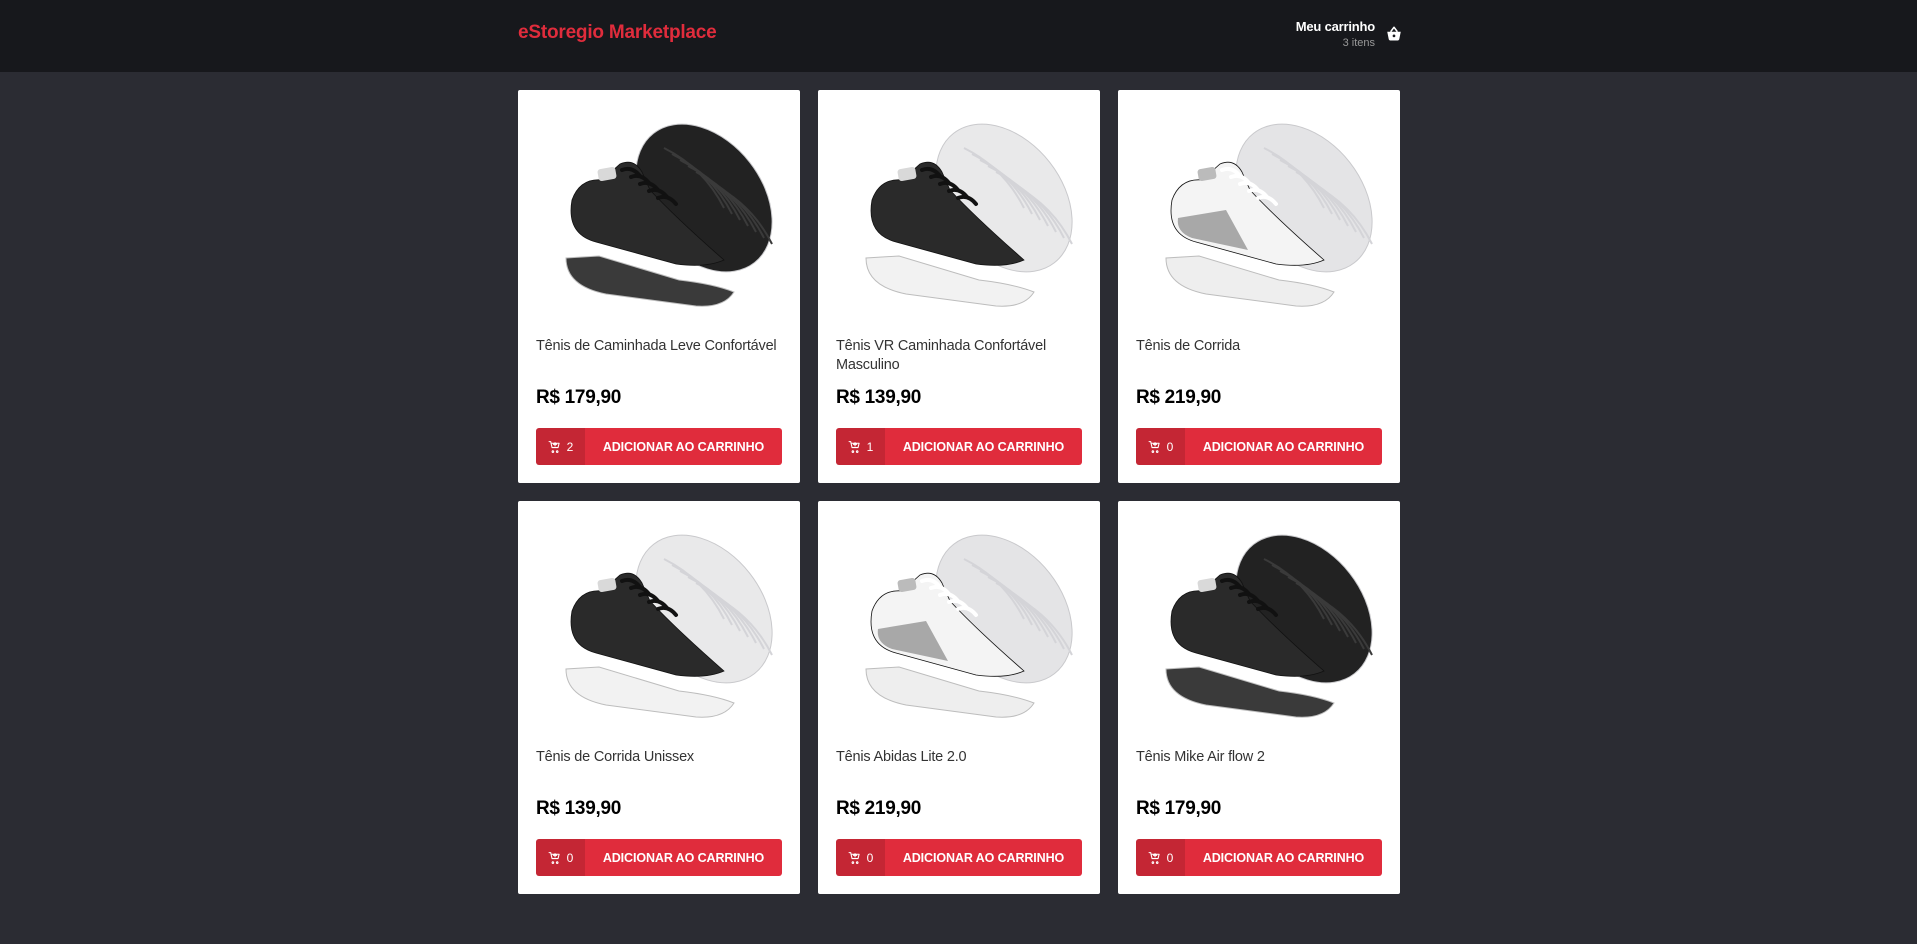  What do you see at coordinates (656, 346) in the screenshot?
I see `product-title: Tênis de Caminhada Leve Confortável` at bounding box center [656, 346].